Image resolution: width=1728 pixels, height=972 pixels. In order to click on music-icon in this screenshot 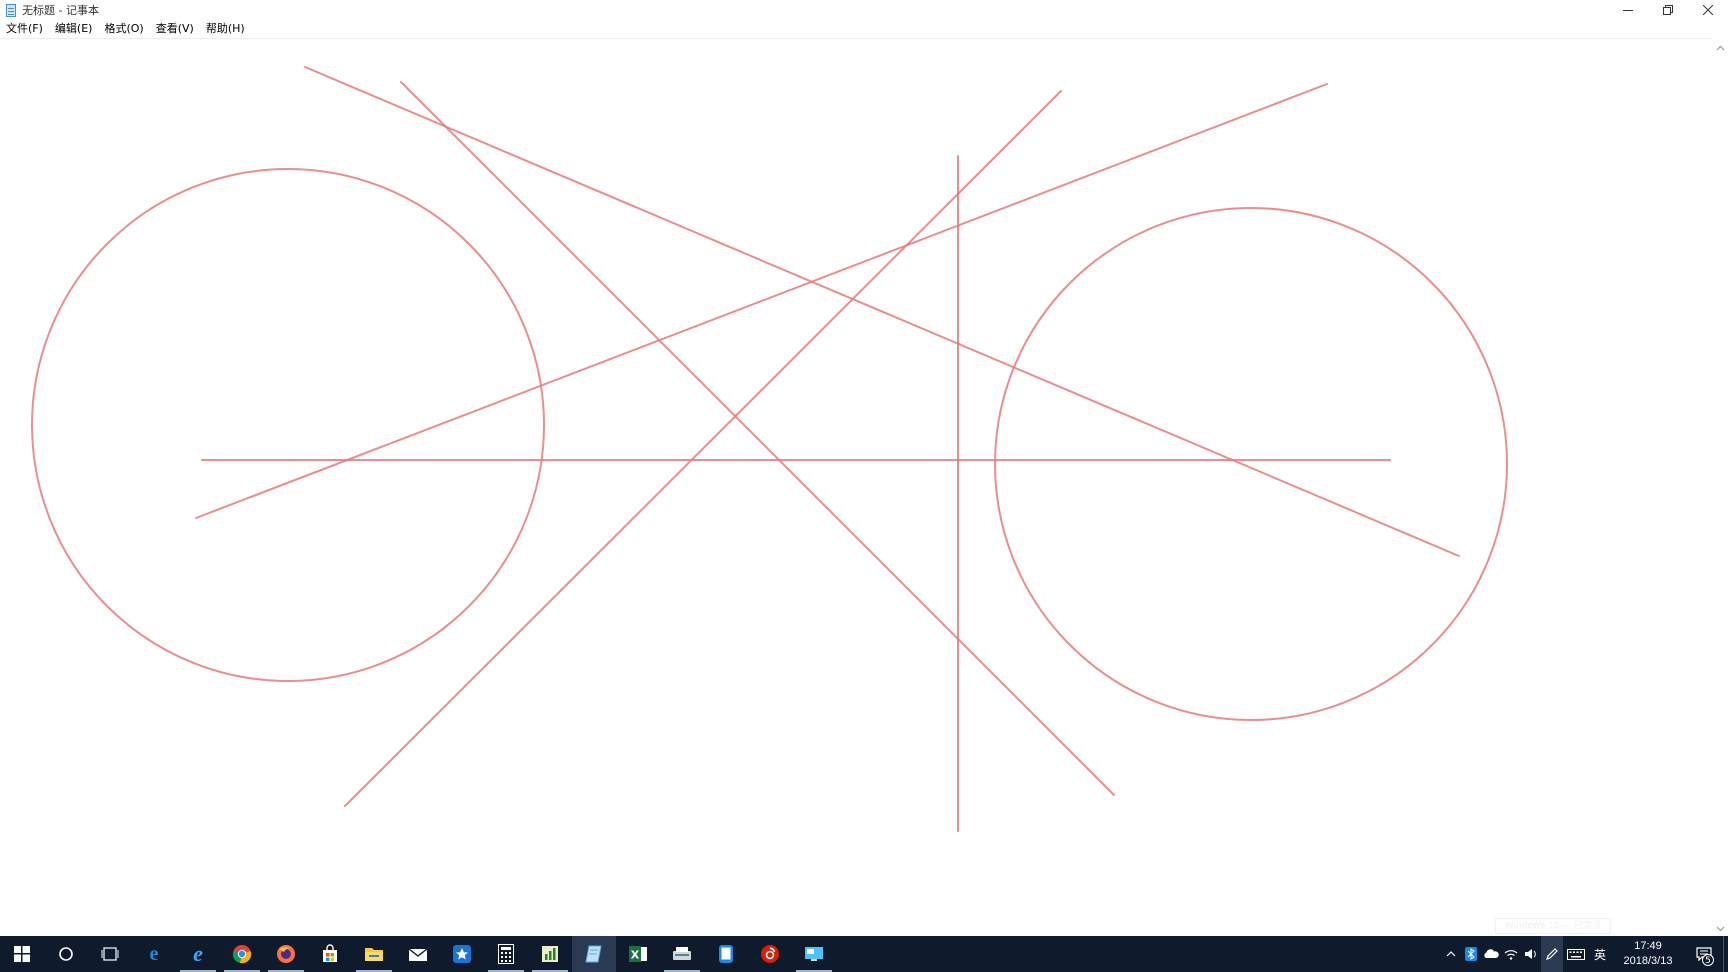, I will do `click(770, 954)`.